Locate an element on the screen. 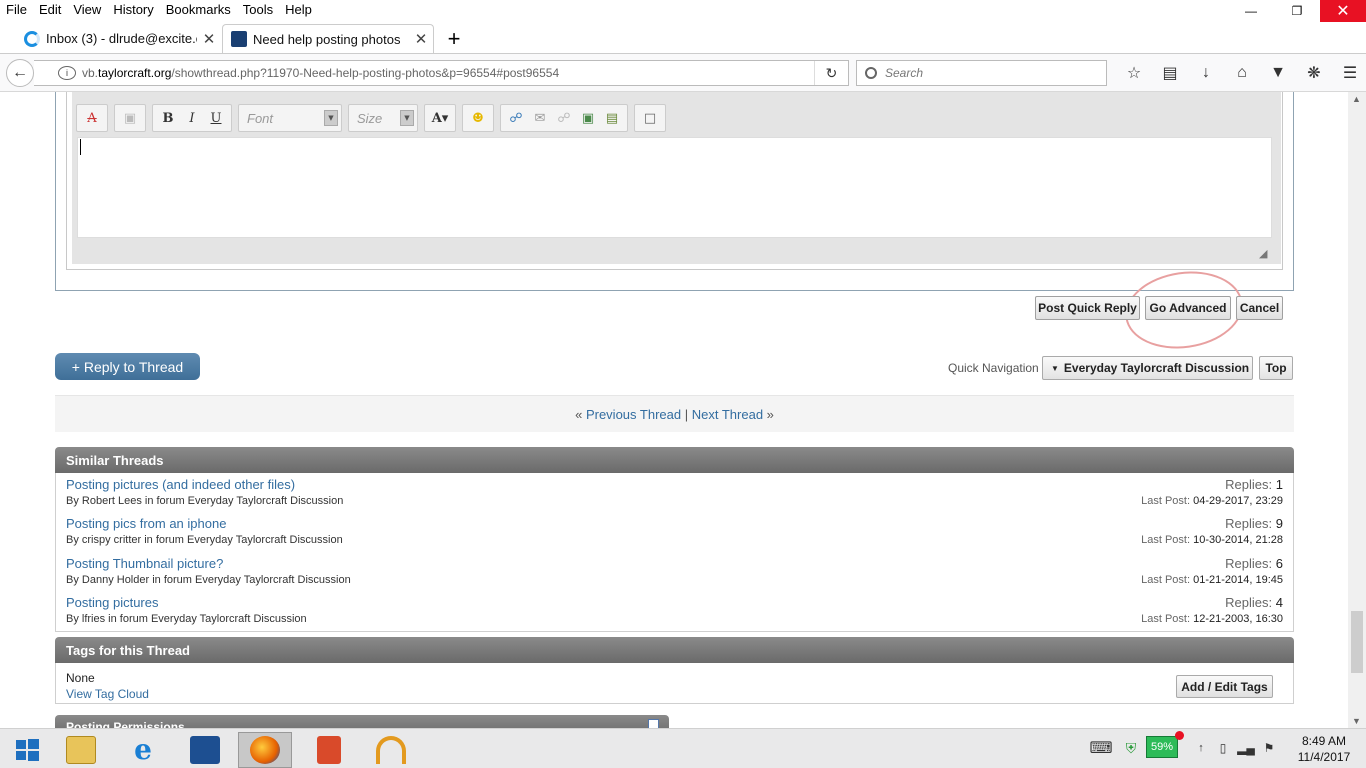  size-select: Size ▼ is located at coordinates (383, 118).